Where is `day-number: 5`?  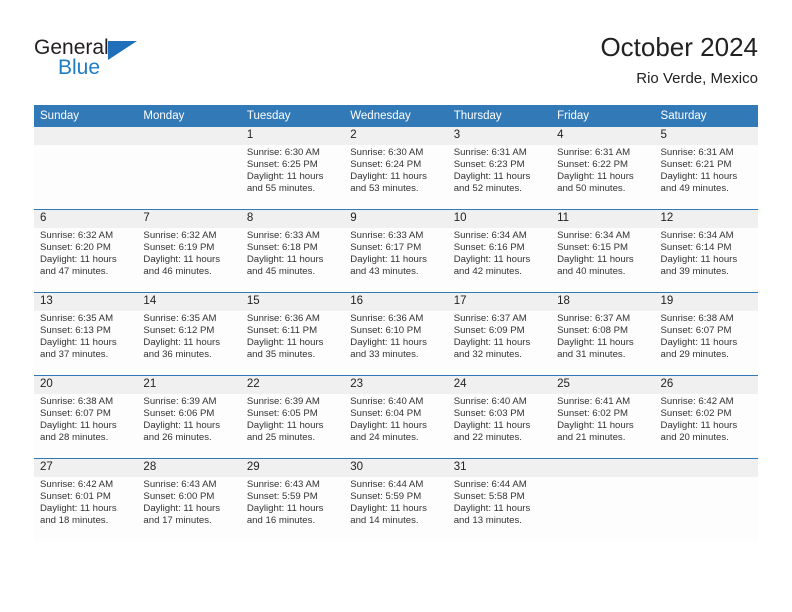 day-number: 5 is located at coordinates (706, 136).